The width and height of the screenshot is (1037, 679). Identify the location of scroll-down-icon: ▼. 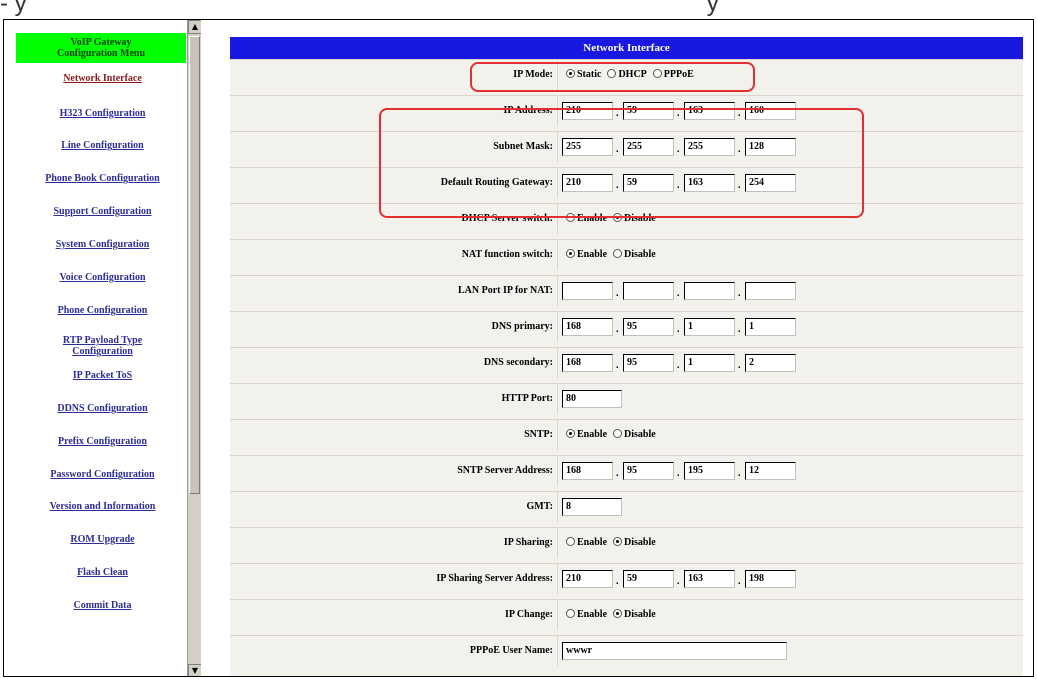
(194, 670).